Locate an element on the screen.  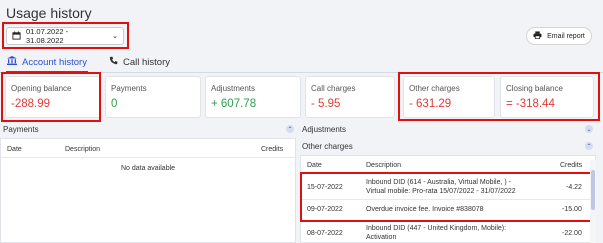
card-value: + 607.78 is located at coordinates (234, 104).